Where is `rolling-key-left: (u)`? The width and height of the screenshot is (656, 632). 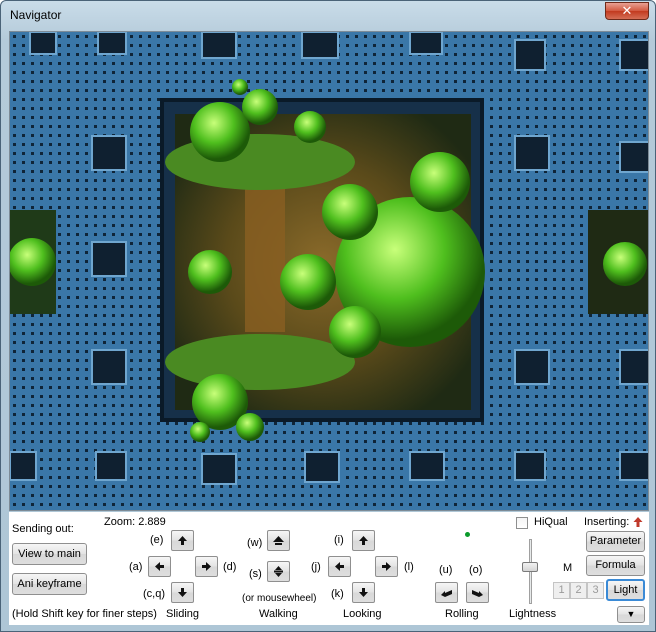 rolling-key-left: (u) is located at coordinates (446, 570).